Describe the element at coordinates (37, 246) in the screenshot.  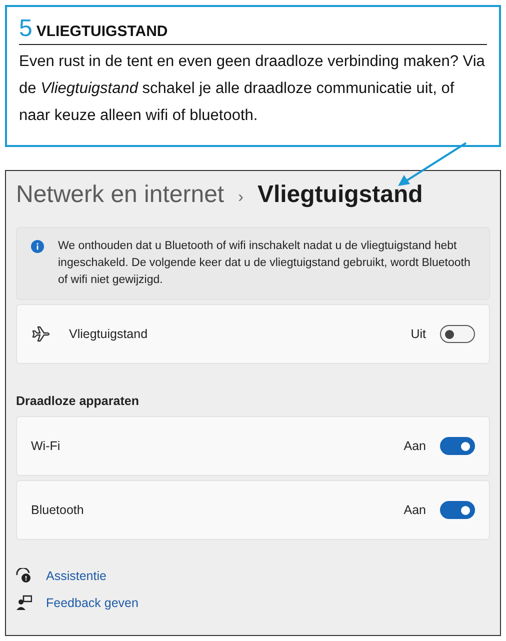
I see `info-icon` at that location.